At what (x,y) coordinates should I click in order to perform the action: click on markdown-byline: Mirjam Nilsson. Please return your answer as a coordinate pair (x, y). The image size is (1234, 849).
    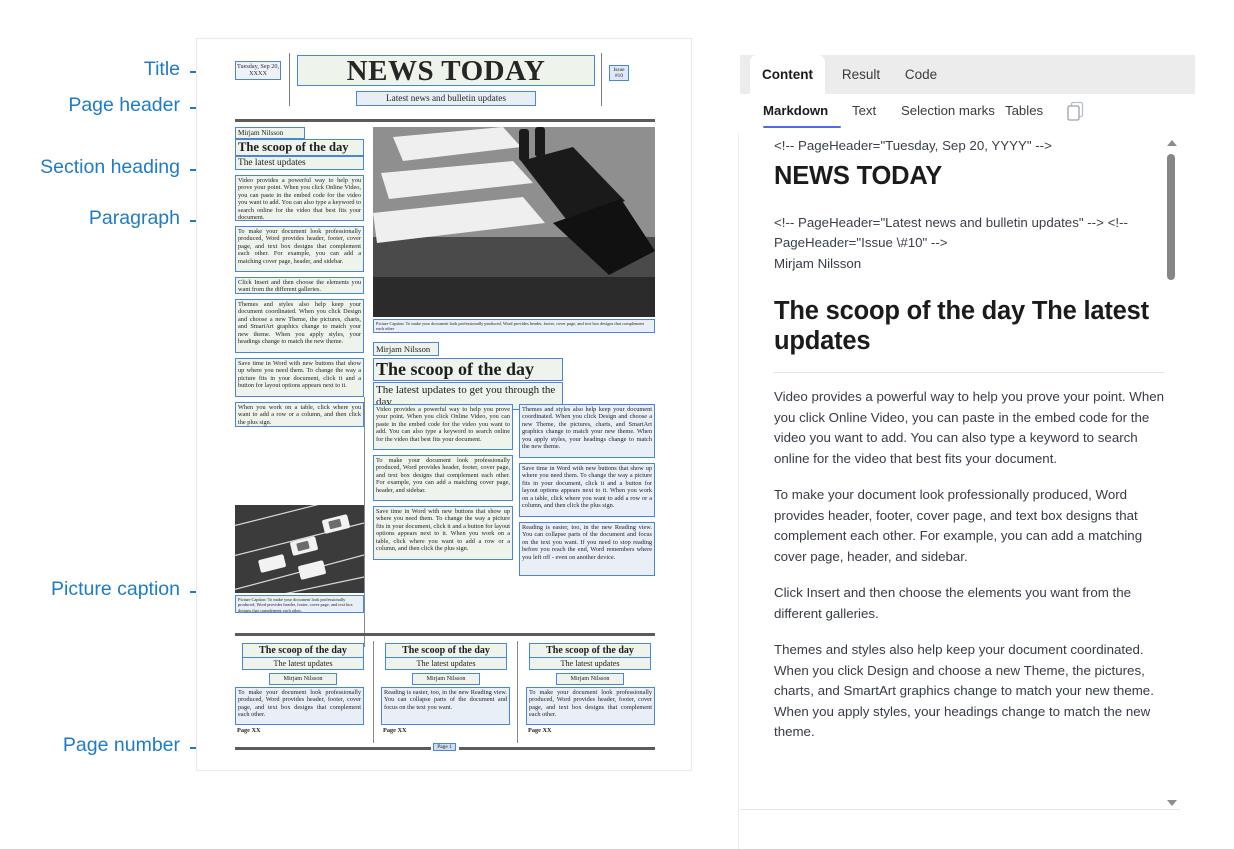
    Looking at the image, I should click on (818, 263).